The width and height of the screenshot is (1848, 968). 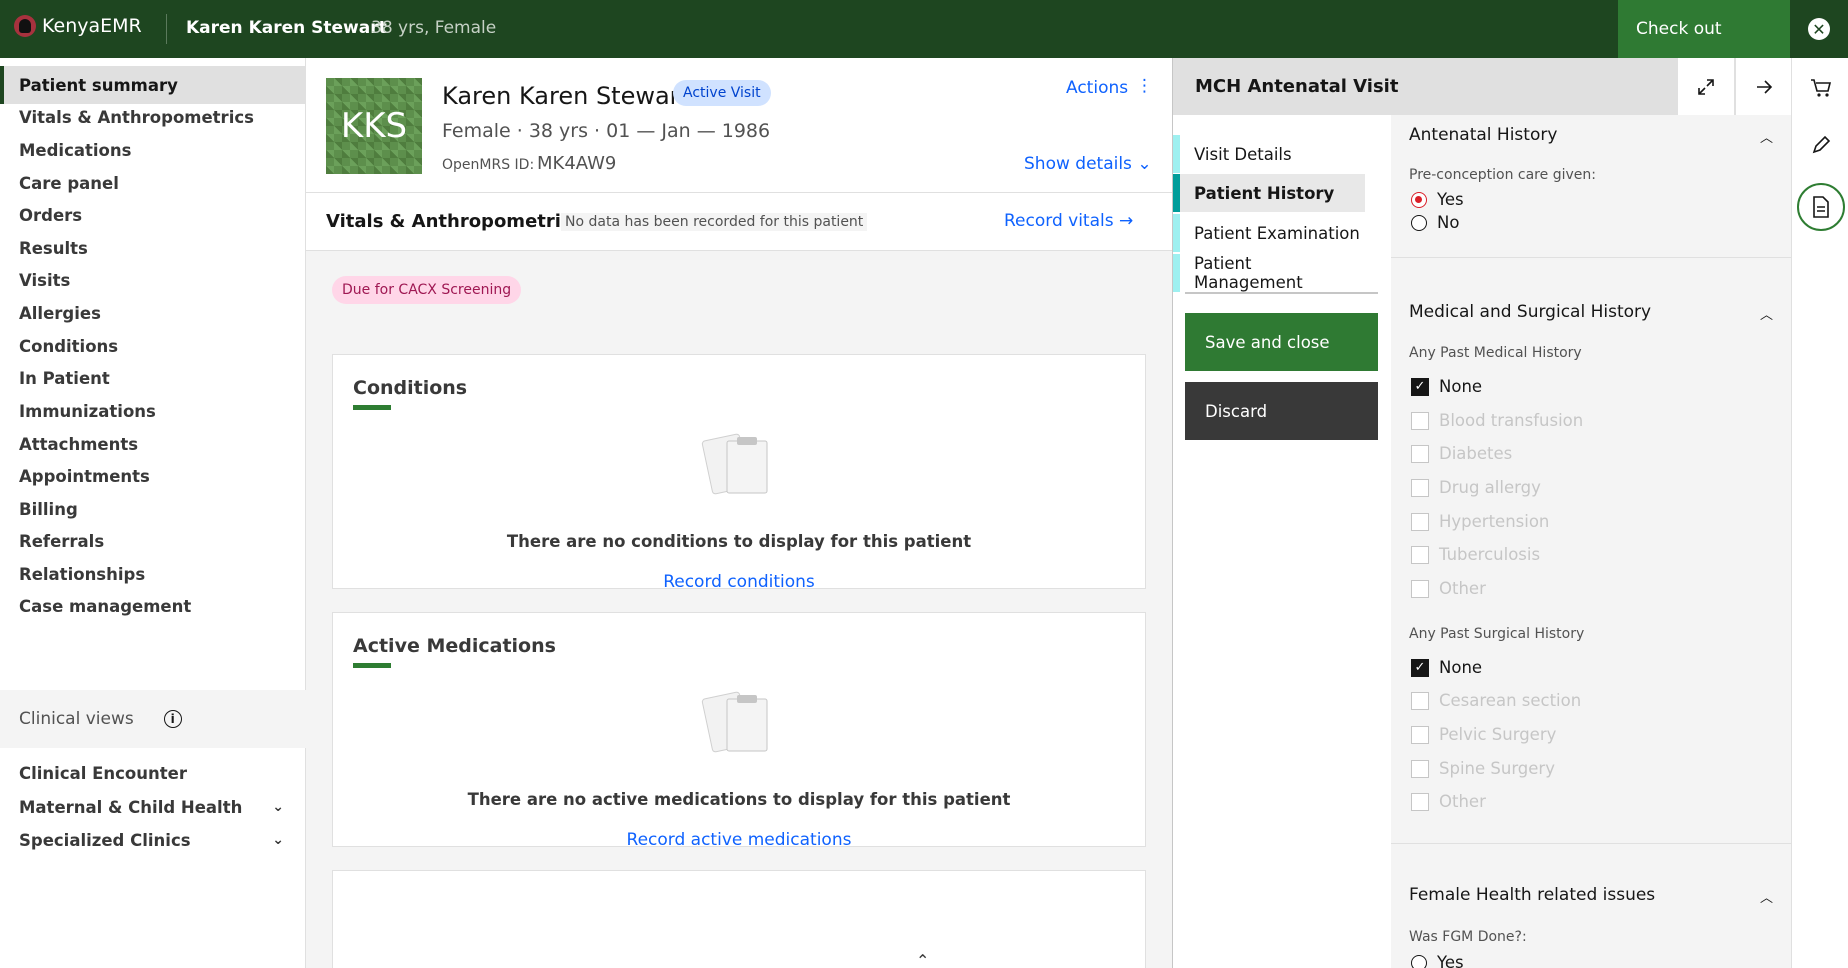 What do you see at coordinates (454, 221) in the screenshot?
I see `vitals-title: Vitals & Anthropometrics` at bounding box center [454, 221].